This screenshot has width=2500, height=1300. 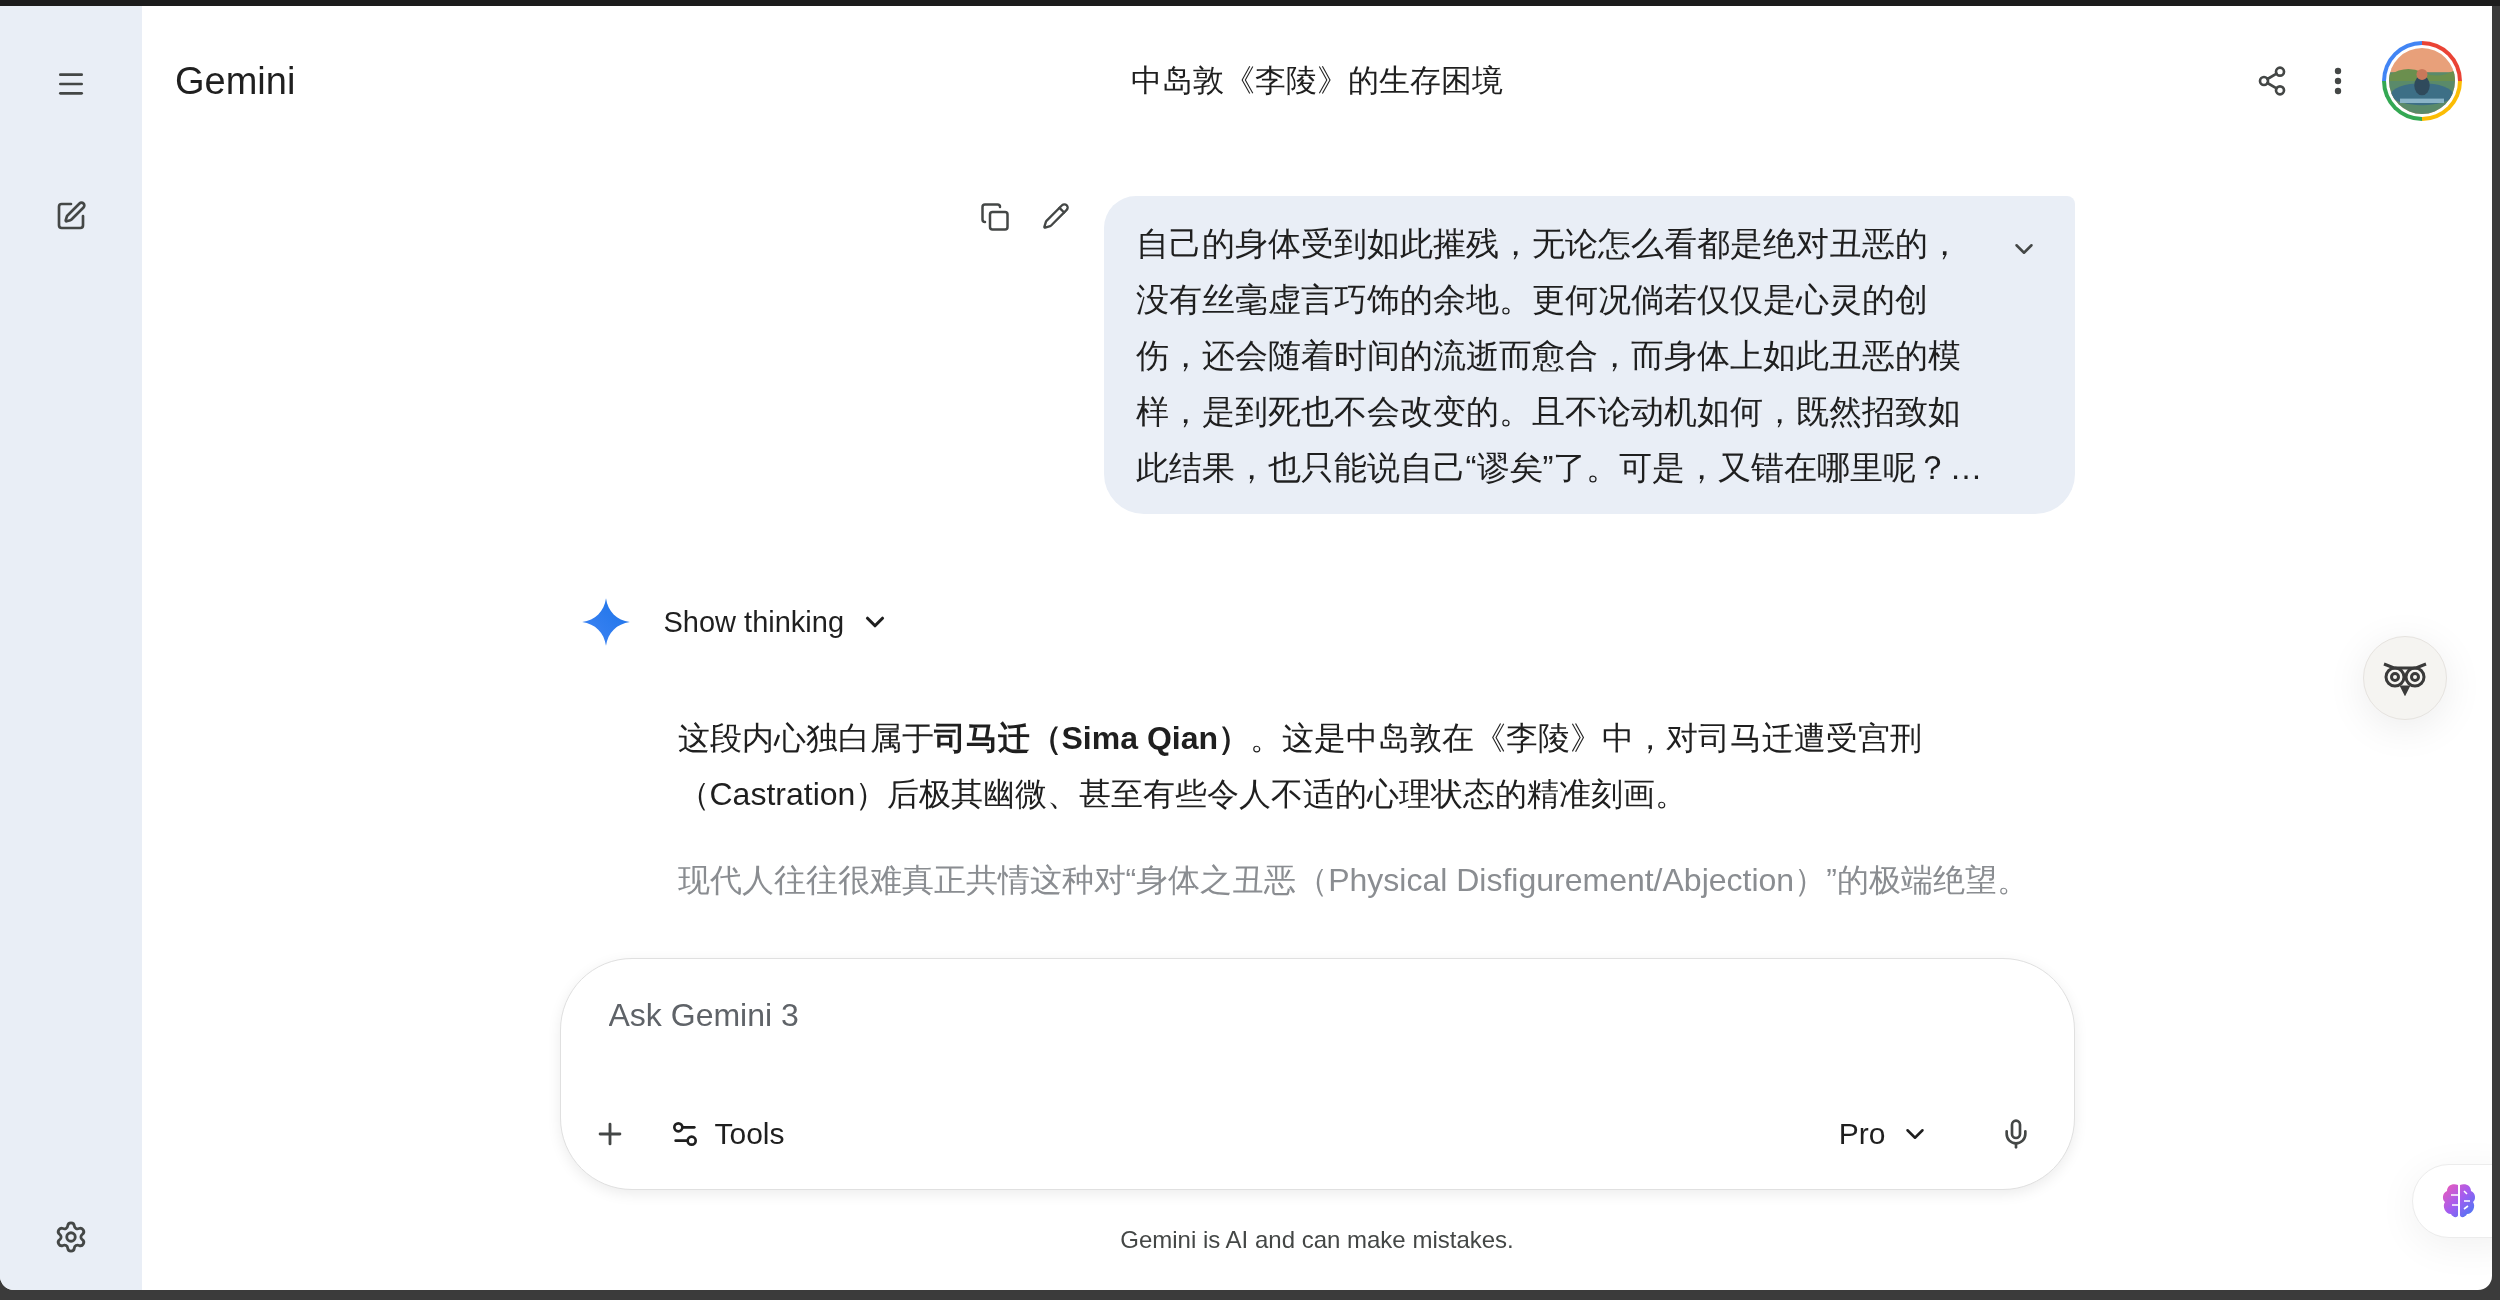 What do you see at coordinates (2405, 678) in the screenshot?
I see `owl-icon` at bounding box center [2405, 678].